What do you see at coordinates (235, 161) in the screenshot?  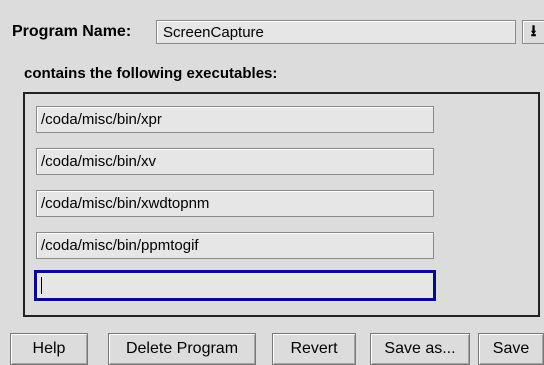 I see `executable-field-2: /coda/misc/bin/xv` at bounding box center [235, 161].